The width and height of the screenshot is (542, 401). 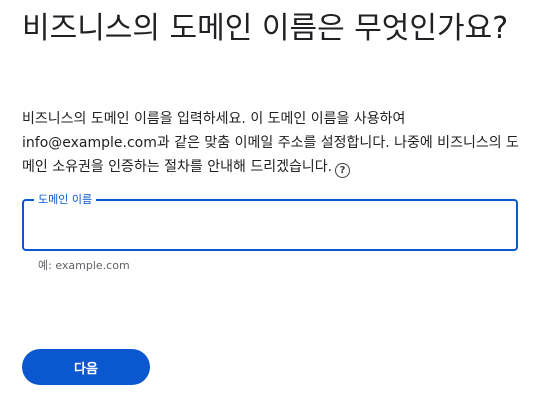 I want to click on next-button: 다음, so click(x=86, y=367).